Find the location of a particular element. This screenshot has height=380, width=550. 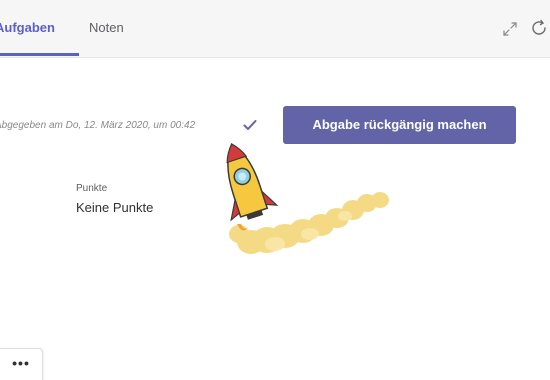

undo-submission-button: Abgabe rückgängig machen is located at coordinates (399, 125).